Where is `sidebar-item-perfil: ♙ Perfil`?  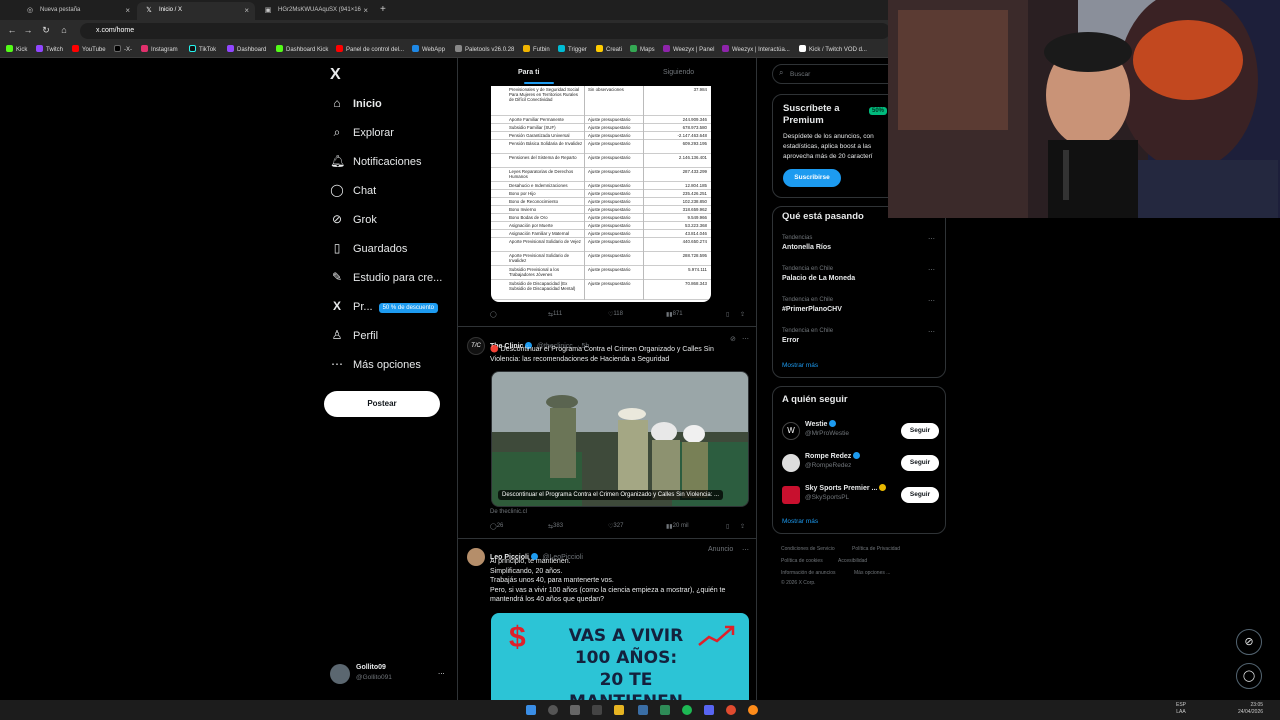 sidebar-item-perfil: ♙ Perfil is located at coordinates (354, 339).